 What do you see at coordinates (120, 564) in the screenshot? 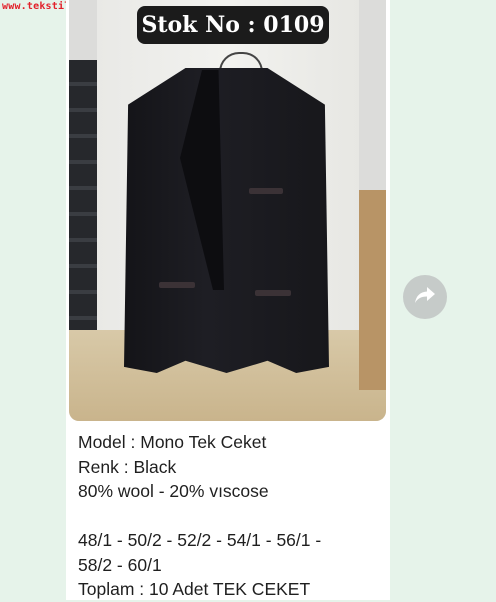
I see `caption-sizes-line2: 58/2 - 60/1` at bounding box center [120, 564].